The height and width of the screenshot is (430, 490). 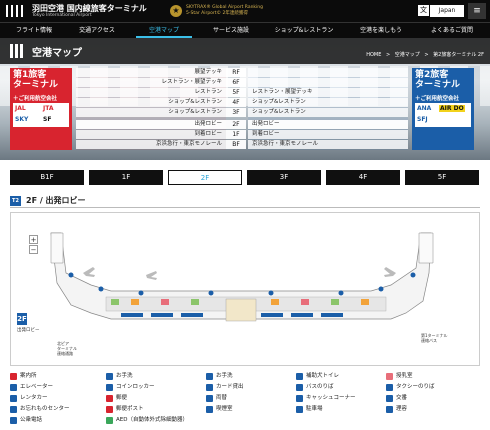 I want to click on parking-icon, so click(x=299, y=409).